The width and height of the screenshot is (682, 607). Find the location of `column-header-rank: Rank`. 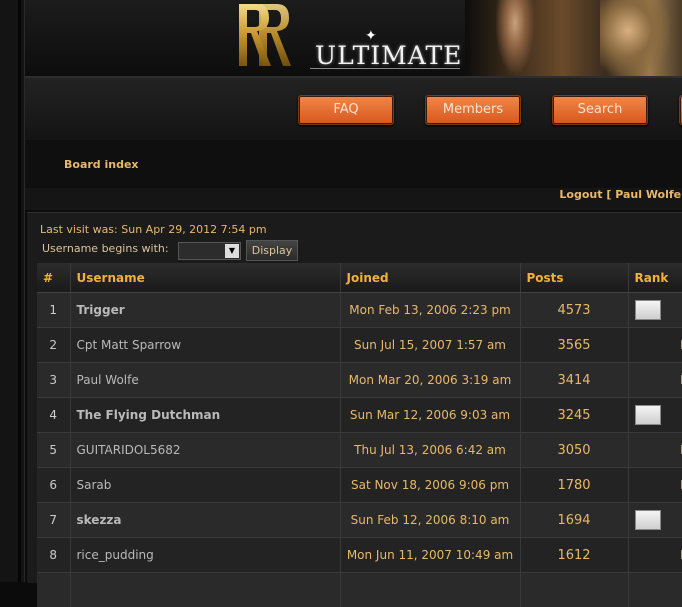

column-header-rank: Rank is located at coordinates (655, 278).